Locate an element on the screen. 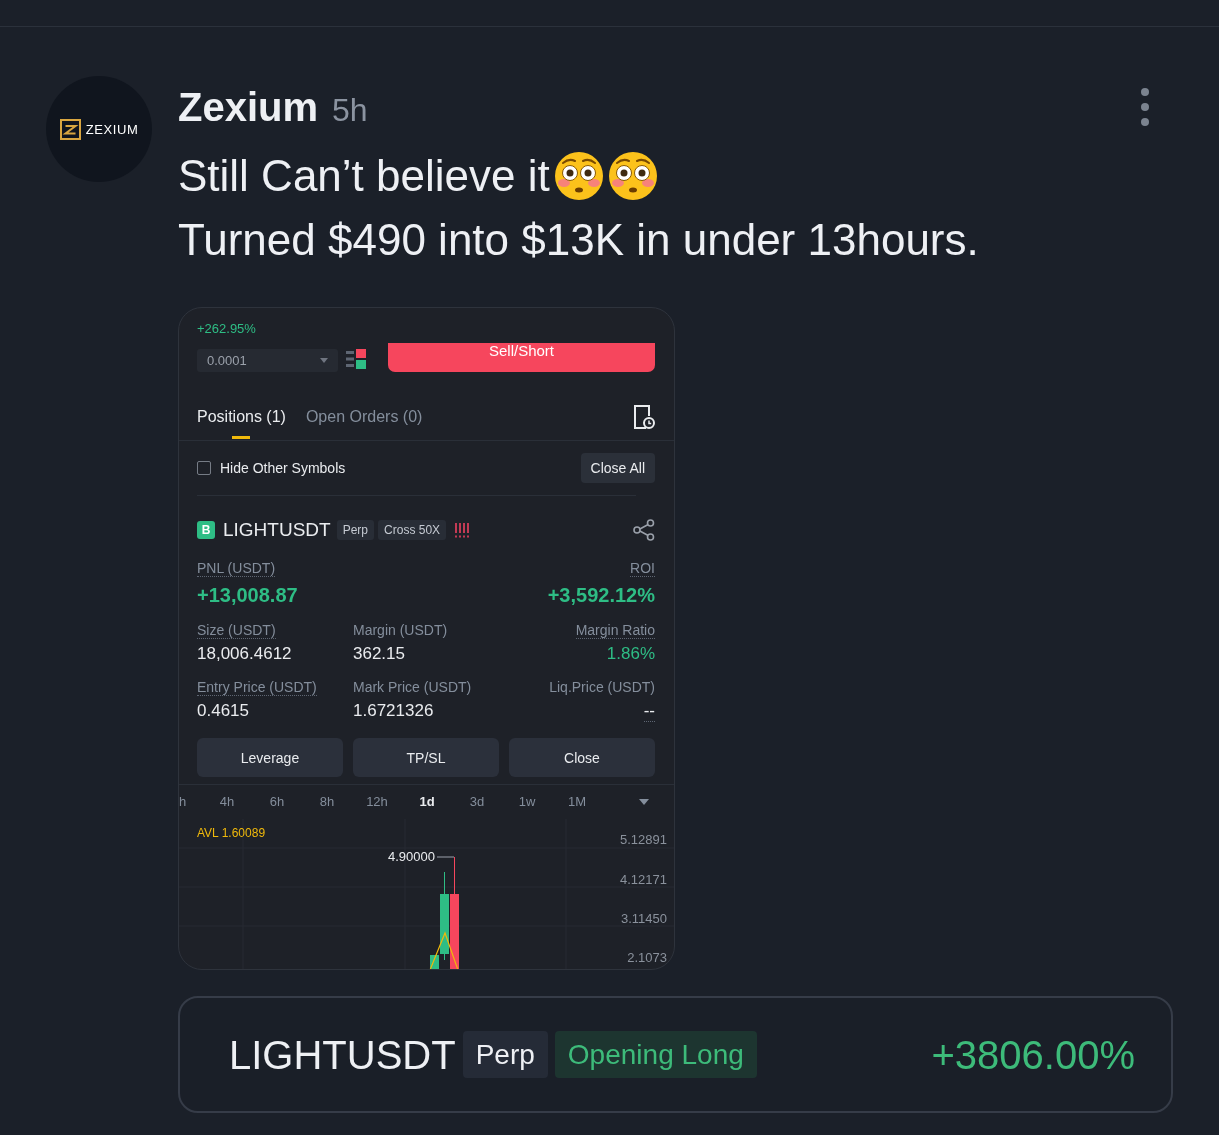  field-label: Entry Price (USDT) is located at coordinates (257, 687).